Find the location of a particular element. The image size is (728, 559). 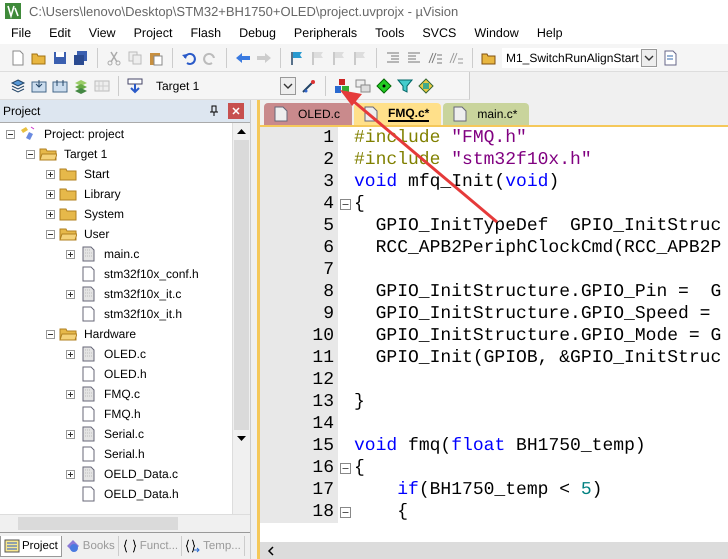

menu-item: Peripherals is located at coordinates (325, 33).